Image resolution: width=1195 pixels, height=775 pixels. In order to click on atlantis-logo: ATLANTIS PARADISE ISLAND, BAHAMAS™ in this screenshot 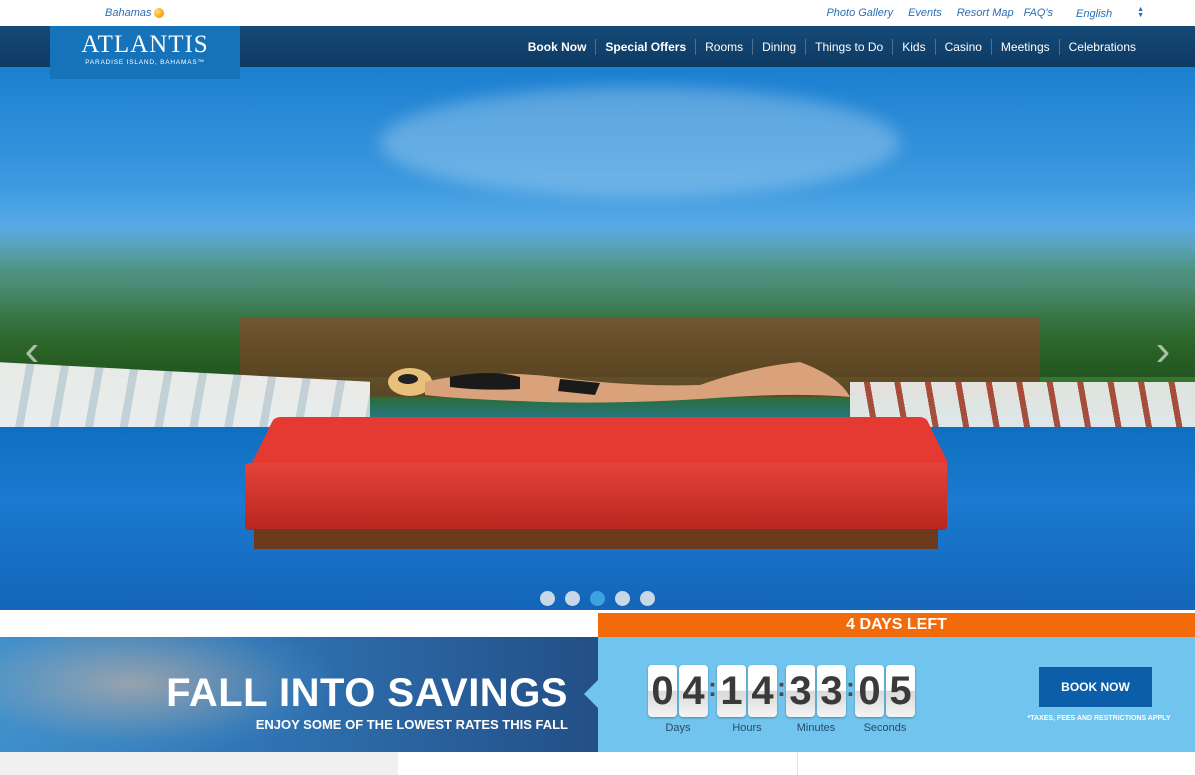, I will do `click(145, 52)`.